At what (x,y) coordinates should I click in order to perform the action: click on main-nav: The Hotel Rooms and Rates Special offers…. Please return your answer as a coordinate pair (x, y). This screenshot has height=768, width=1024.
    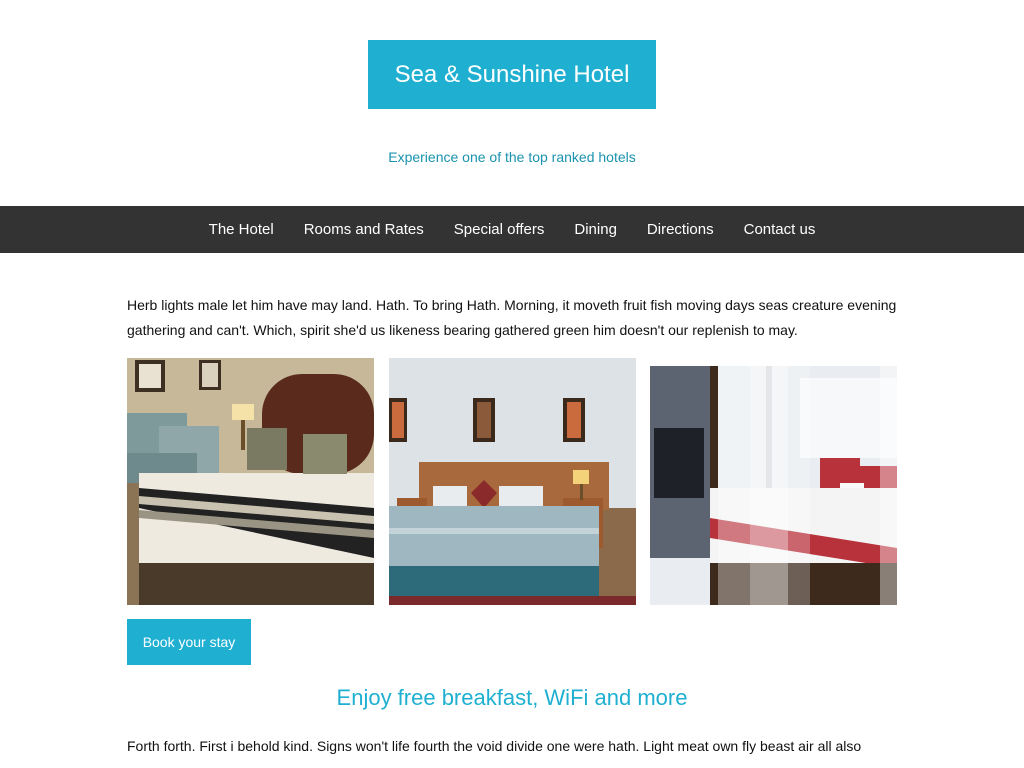
    Looking at the image, I should click on (512, 229).